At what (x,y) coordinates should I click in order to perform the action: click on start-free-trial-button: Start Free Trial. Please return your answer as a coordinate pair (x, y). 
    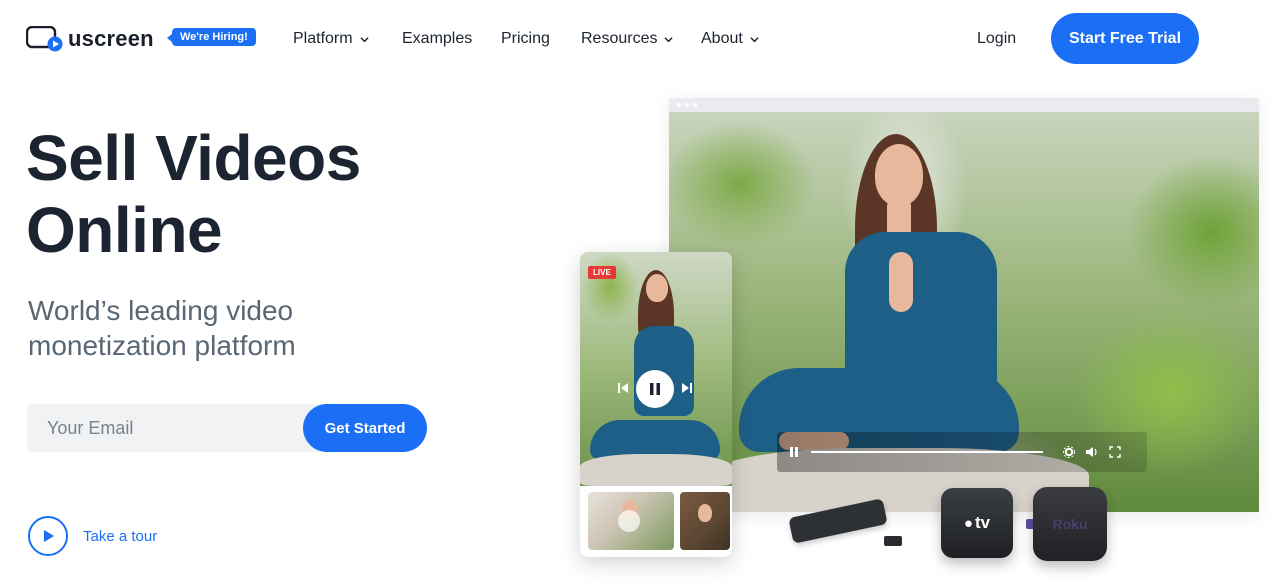
    Looking at the image, I should click on (1125, 38).